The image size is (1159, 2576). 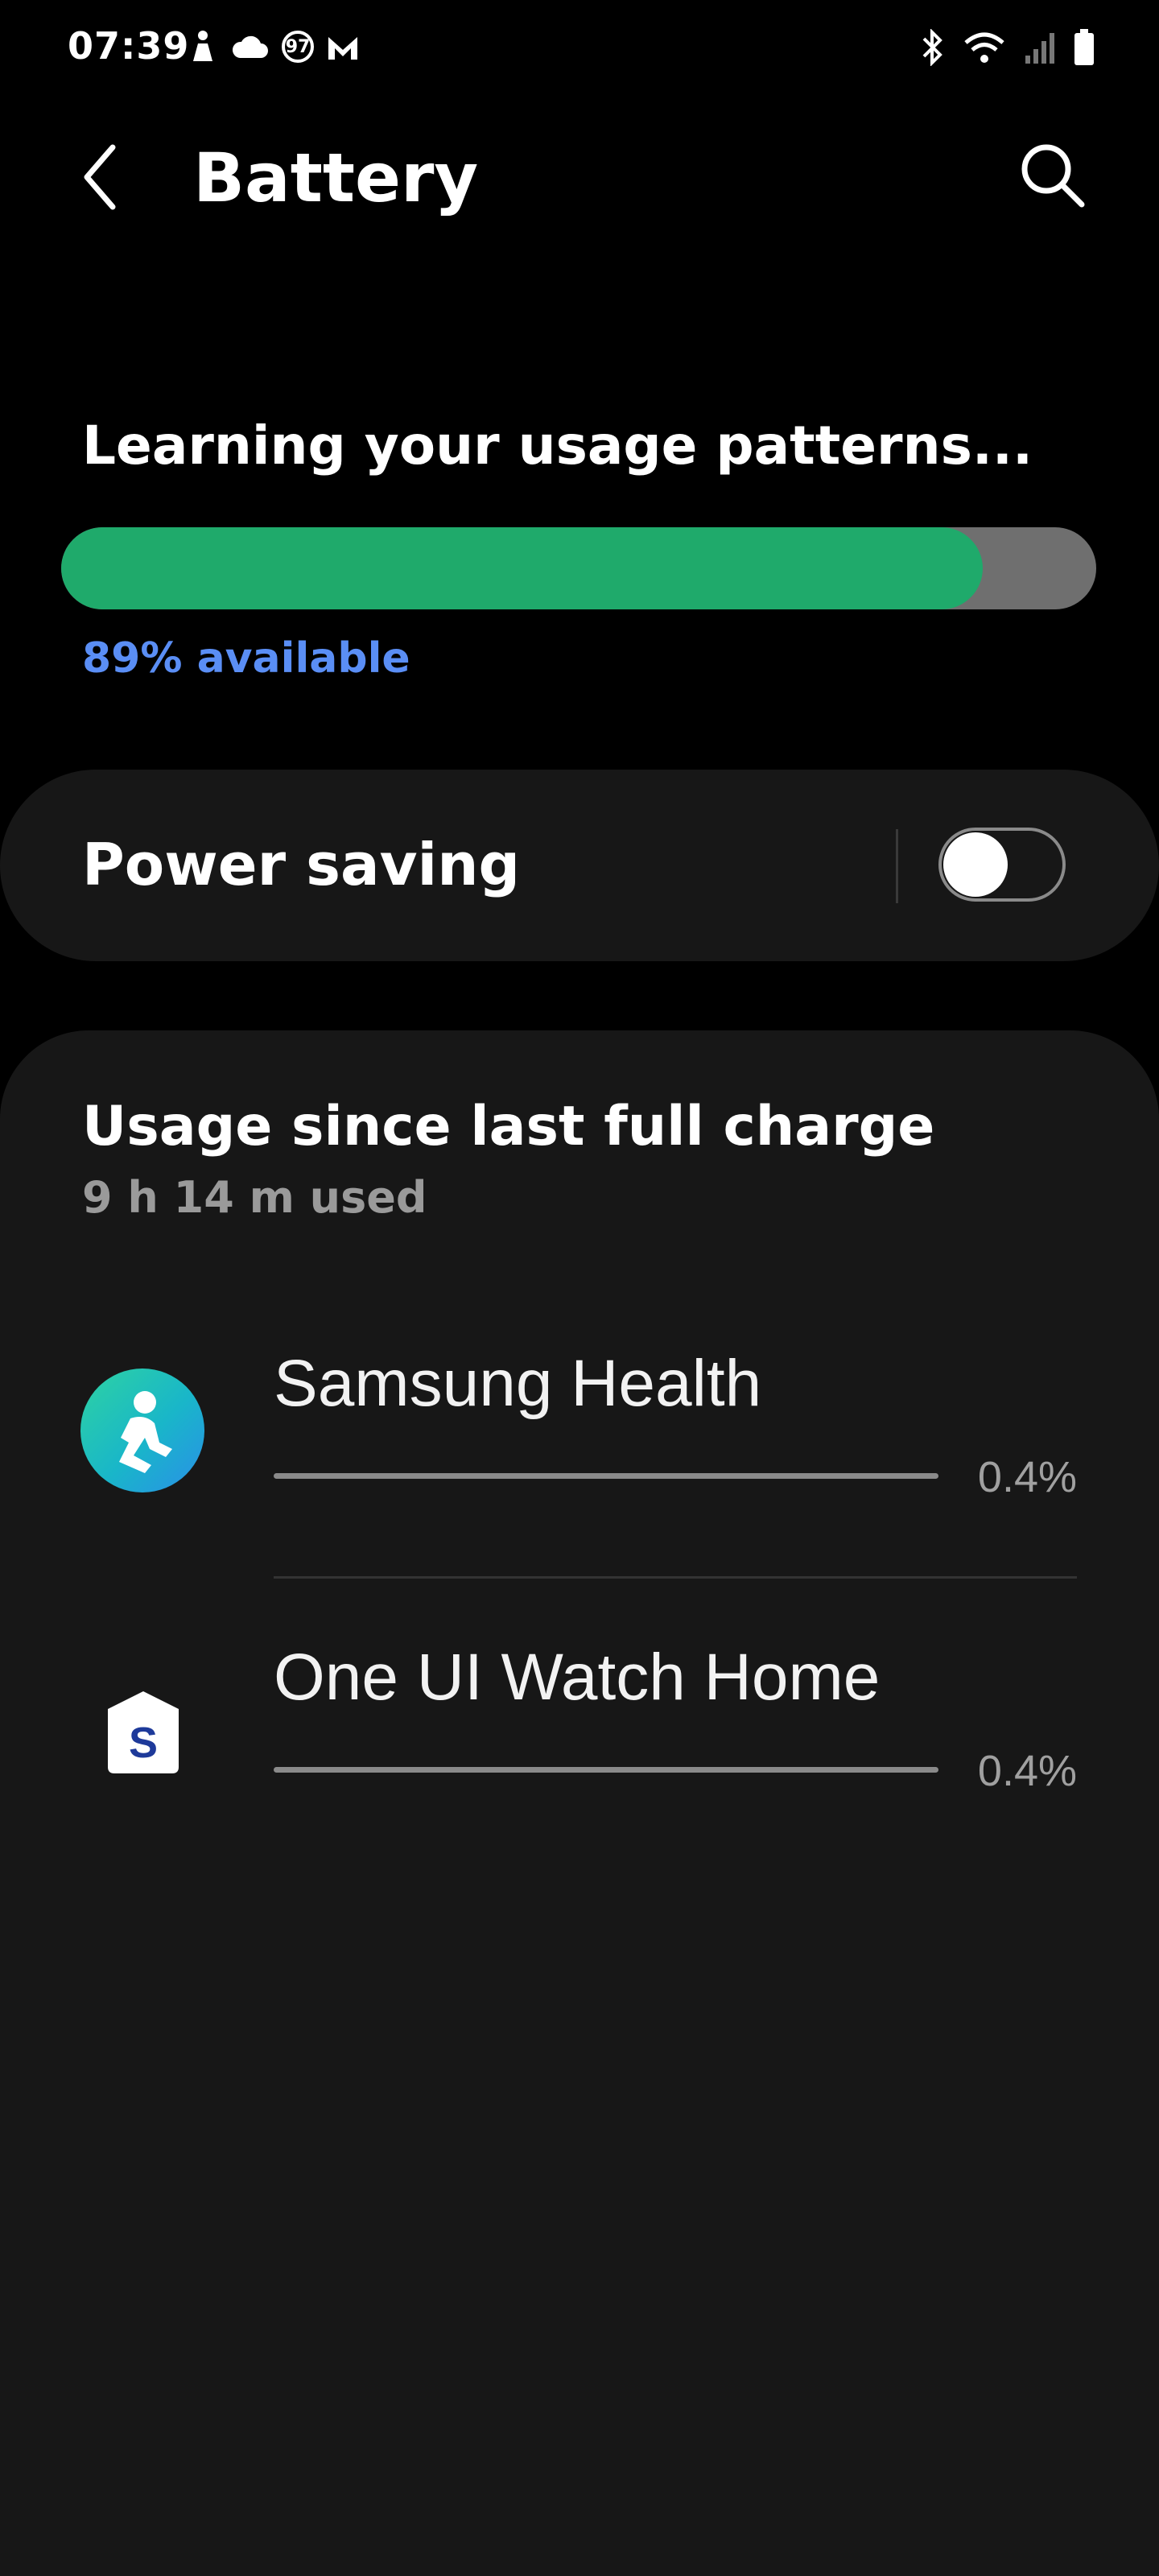 What do you see at coordinates (1008, 47) in the screenshot?
I see `status-icons-right` at bounding box center [1008, 47].